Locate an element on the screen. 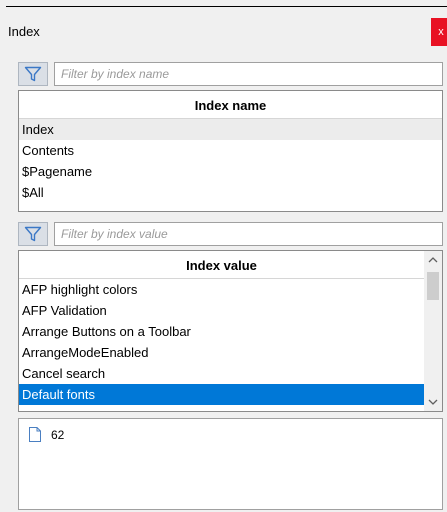 Image resolution: width=447 pixels, height=512 pixels. result-label: 62 is located at coordinates (58, 434).